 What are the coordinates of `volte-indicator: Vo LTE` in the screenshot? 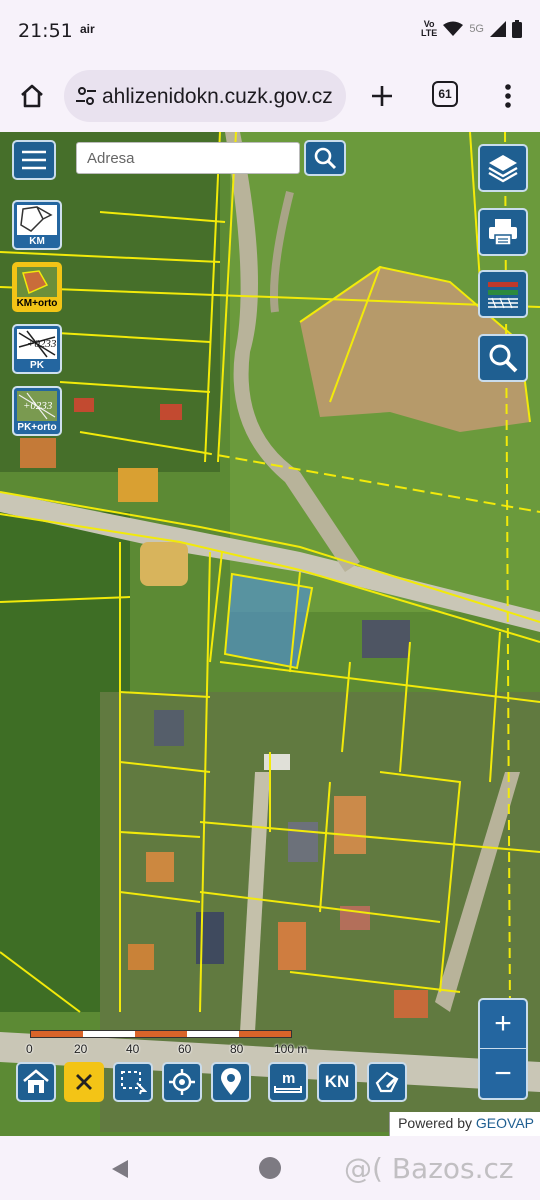 It's located at (429, 28).